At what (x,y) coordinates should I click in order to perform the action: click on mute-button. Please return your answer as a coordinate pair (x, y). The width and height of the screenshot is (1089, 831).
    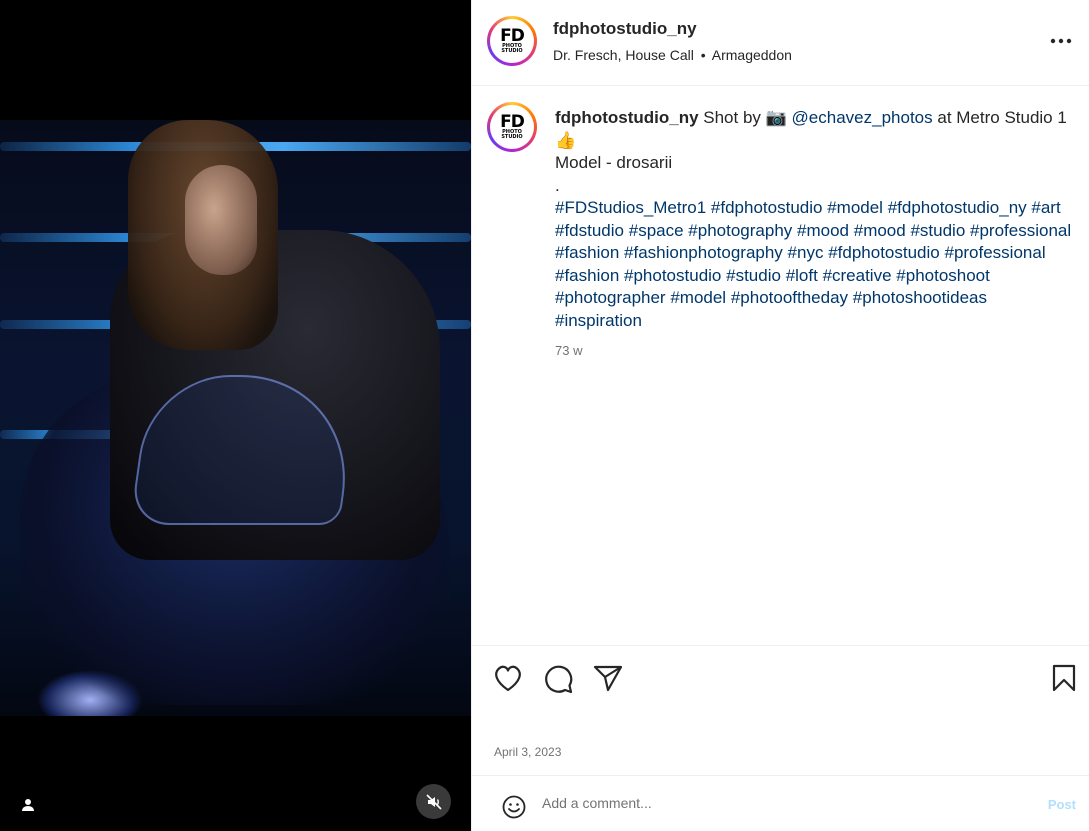
    Looking at the image, I should click on (433, 801).